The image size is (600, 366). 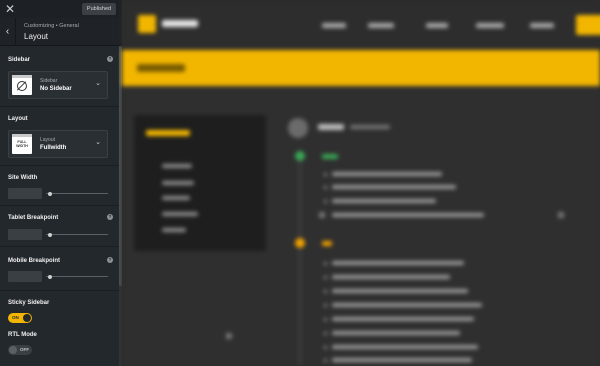 What do you see at coordinates (29, 303) in the screenshot?
I see `sticky-sidebar-label: Sticky Sidebar` at bounding box center [29, 303].